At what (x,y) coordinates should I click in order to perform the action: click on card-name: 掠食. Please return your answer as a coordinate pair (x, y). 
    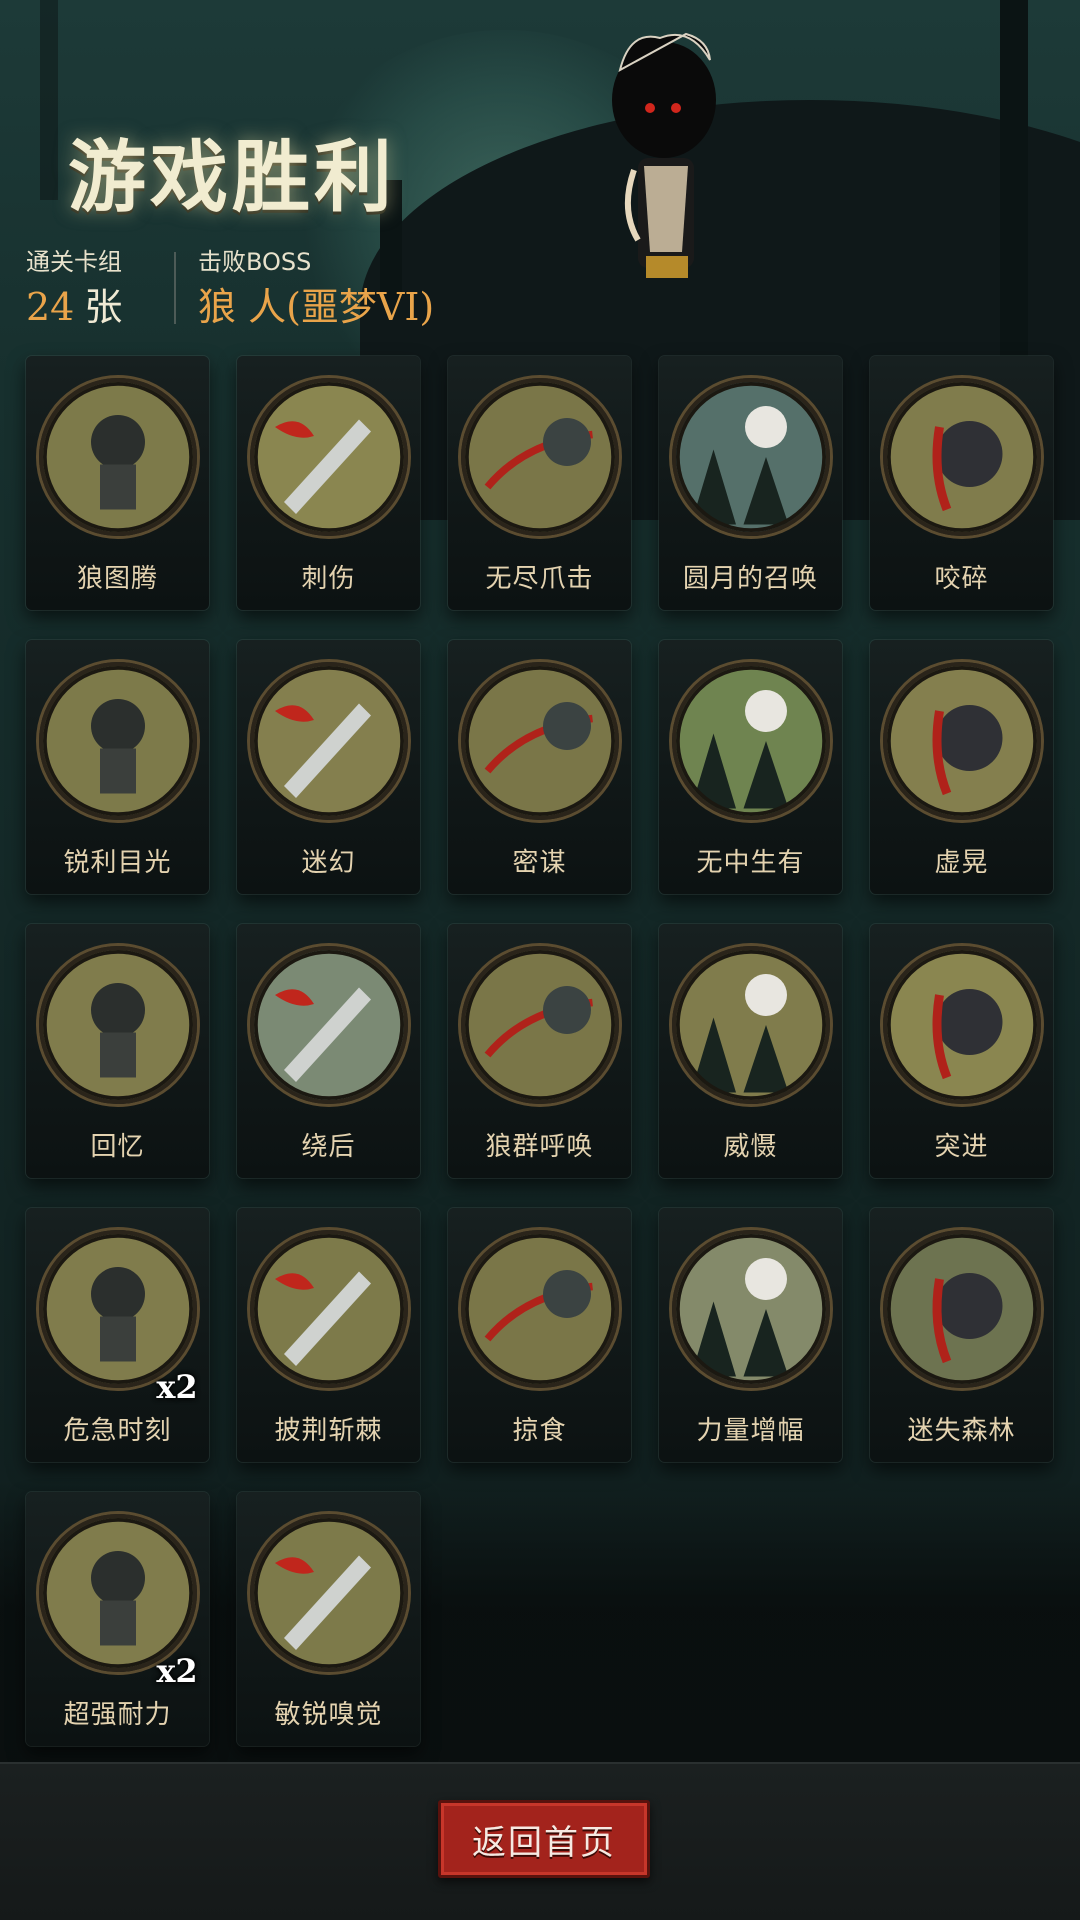
    Looking at the image, I should click on (539, 1431).